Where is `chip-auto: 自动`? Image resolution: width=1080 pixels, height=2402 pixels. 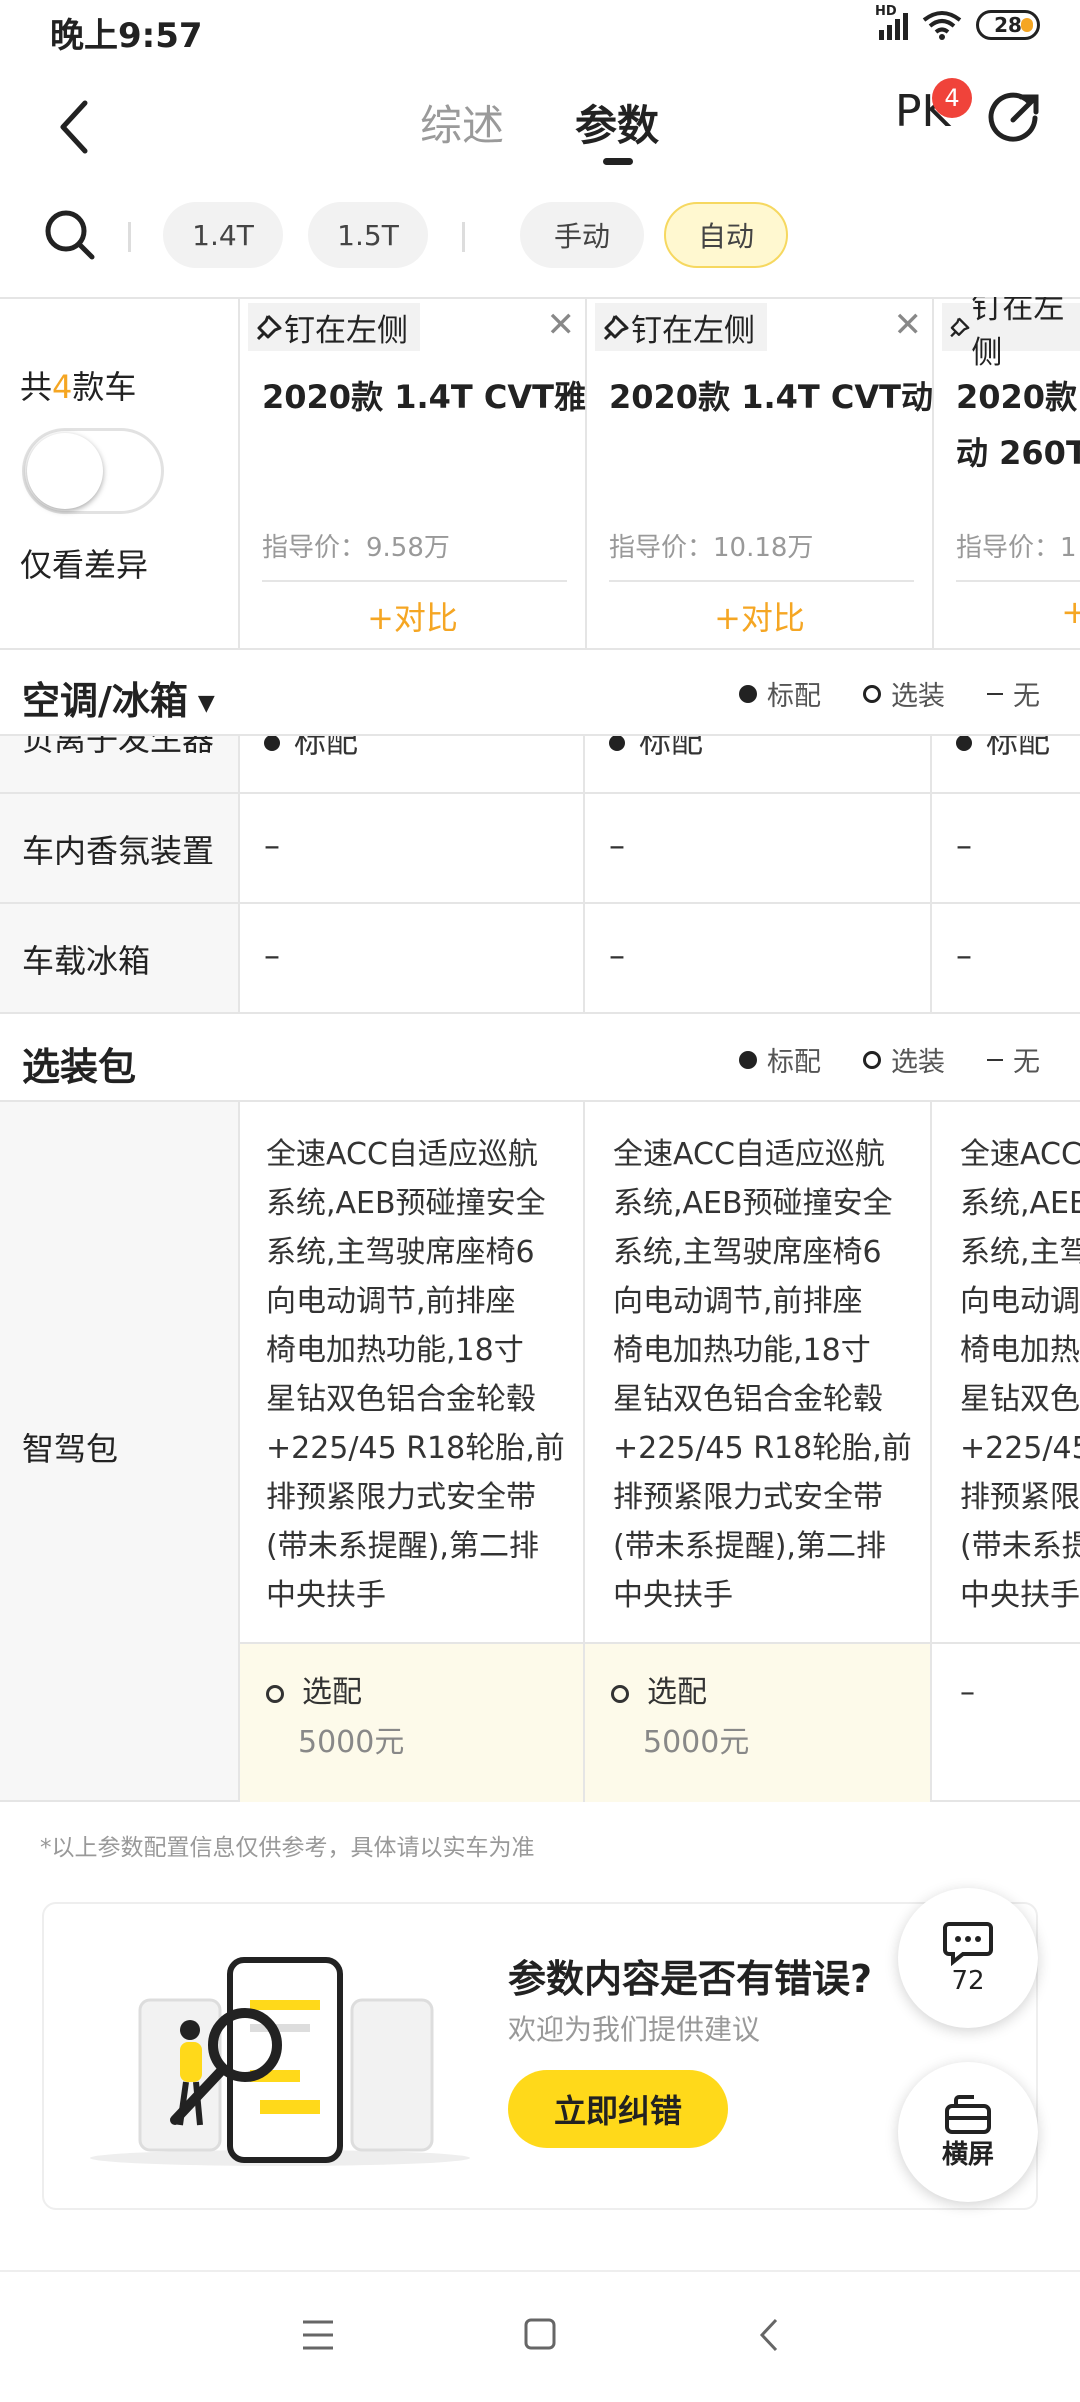 chip-auto: 自动 is located at coordinates (726, 235).